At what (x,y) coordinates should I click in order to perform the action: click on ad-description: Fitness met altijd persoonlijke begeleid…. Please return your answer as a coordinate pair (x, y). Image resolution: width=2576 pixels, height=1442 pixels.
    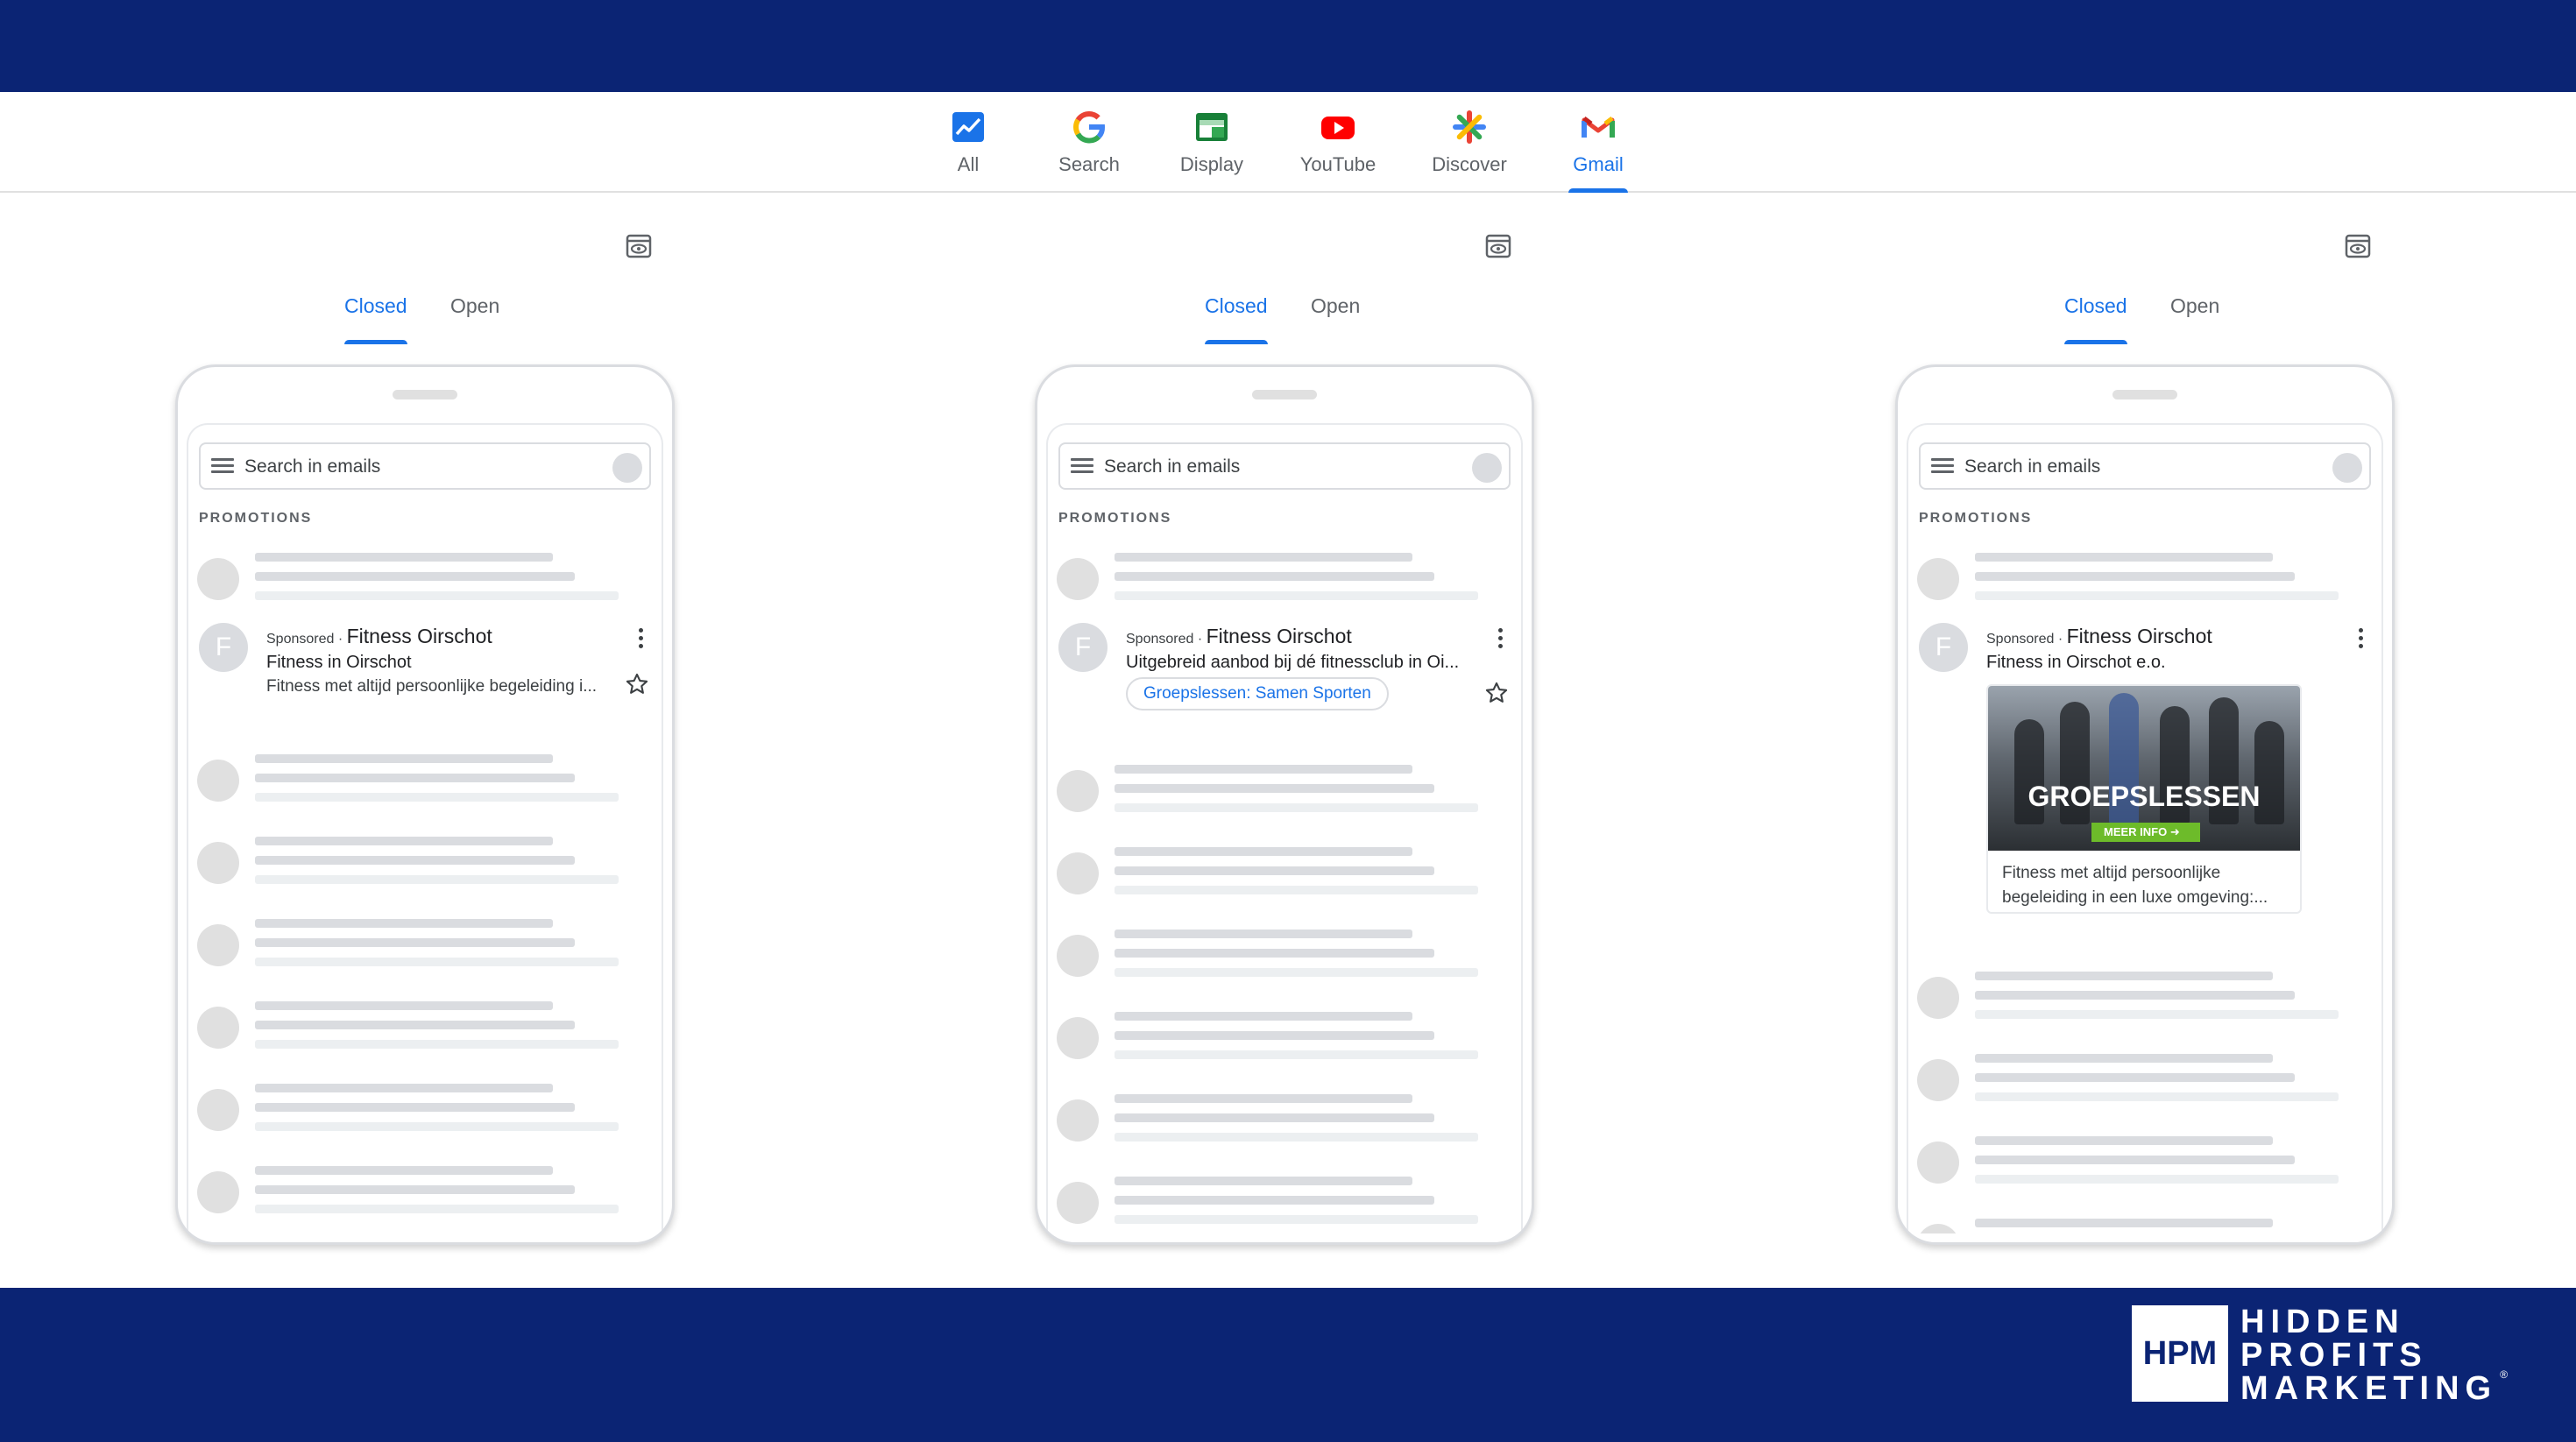
    Looking at the image, I should click on (432, 686).